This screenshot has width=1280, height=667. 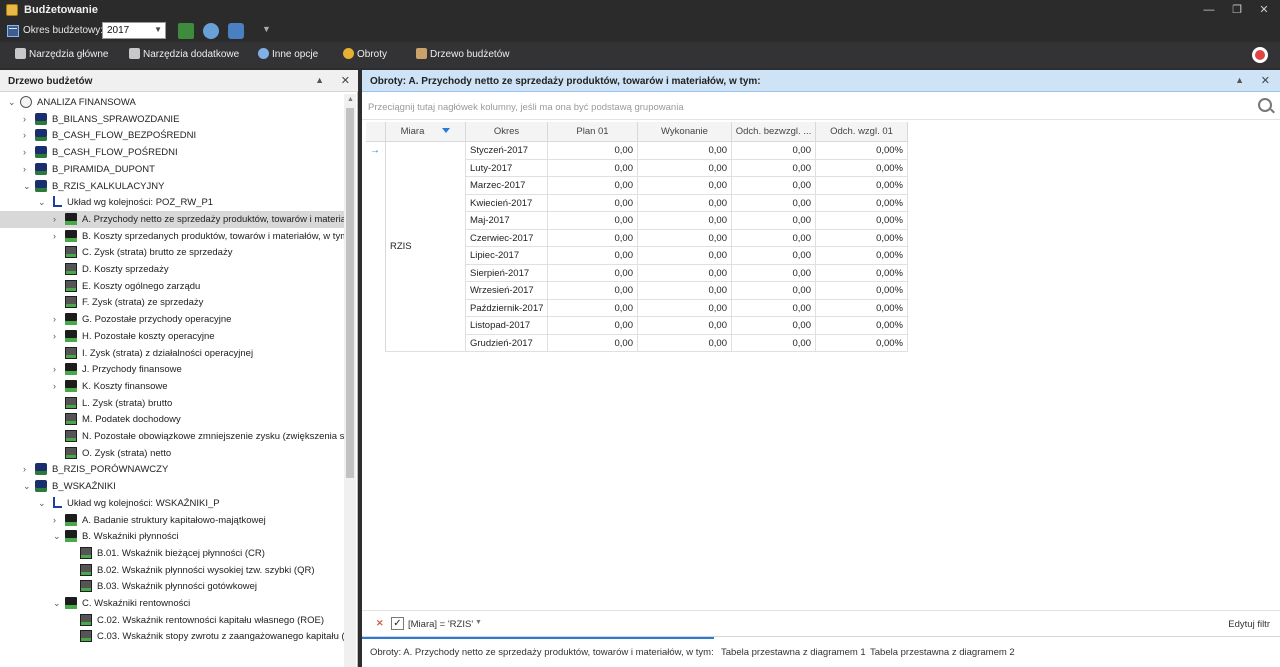 What do you see at coordinates (172, 202) in the screenshot?
I see `tree-node: ⌄ Układ wg kolejności: POZ_RW_P1` at bounding box center [172, 202].